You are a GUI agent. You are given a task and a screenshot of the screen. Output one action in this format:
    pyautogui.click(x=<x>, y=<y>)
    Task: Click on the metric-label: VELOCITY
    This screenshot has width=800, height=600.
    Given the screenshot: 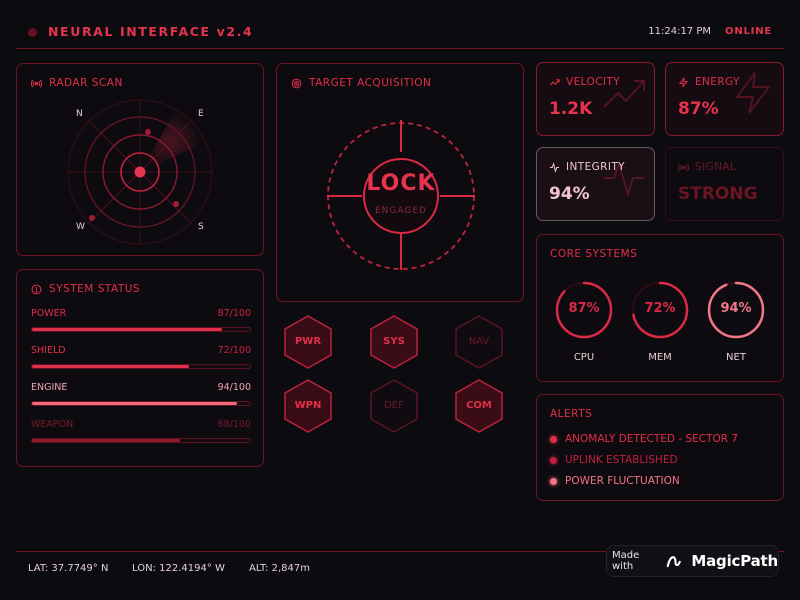 What is the action you would take?
    pyautogui.click(x=584, y=82)
    